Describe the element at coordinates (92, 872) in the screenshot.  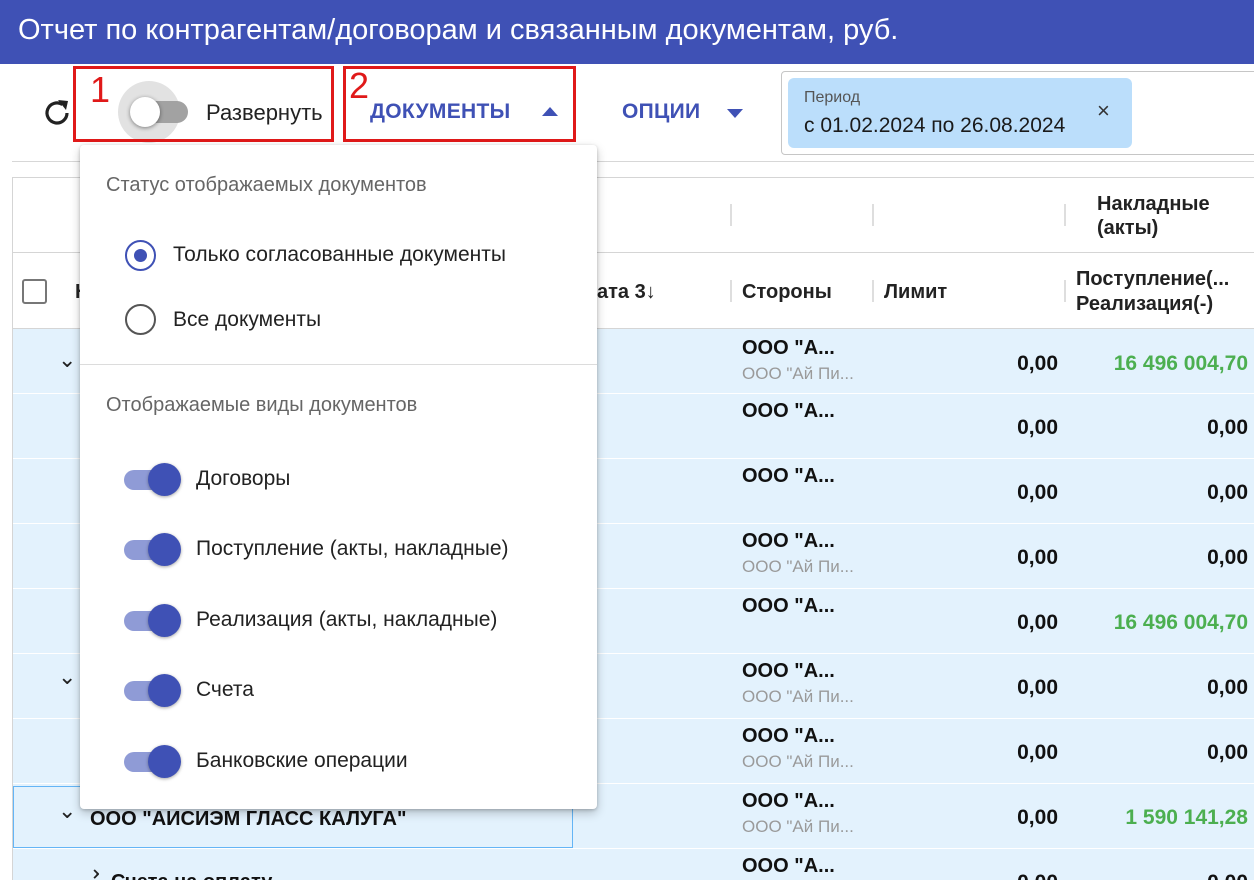
I see `chevron-right-icon: ⌄` at that location.